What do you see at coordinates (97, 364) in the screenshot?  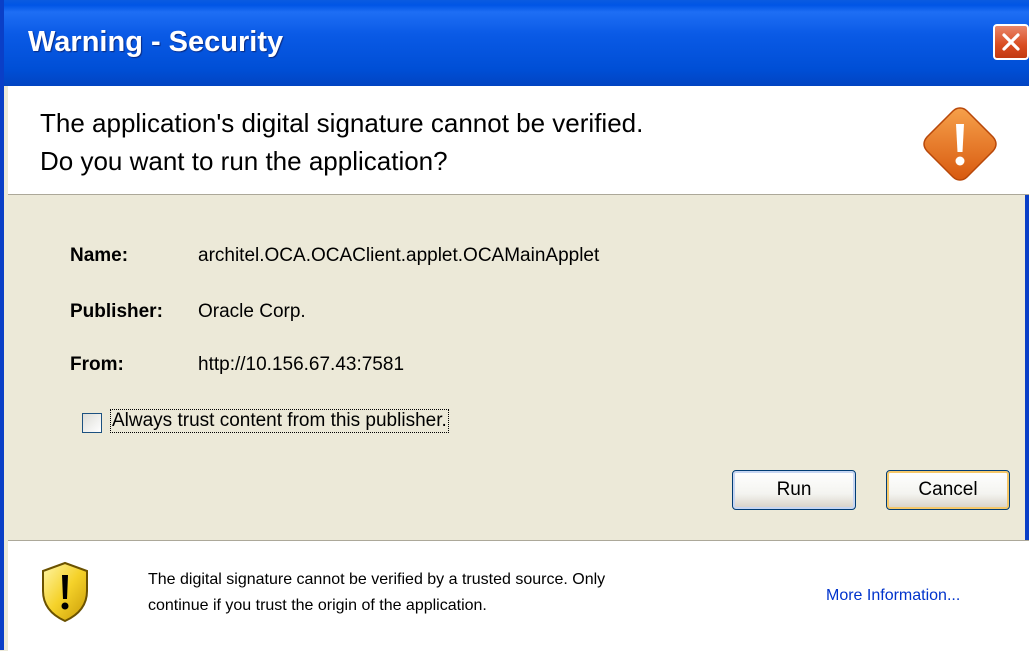 I see `from-label: From:` at bounding box center [97, 364].